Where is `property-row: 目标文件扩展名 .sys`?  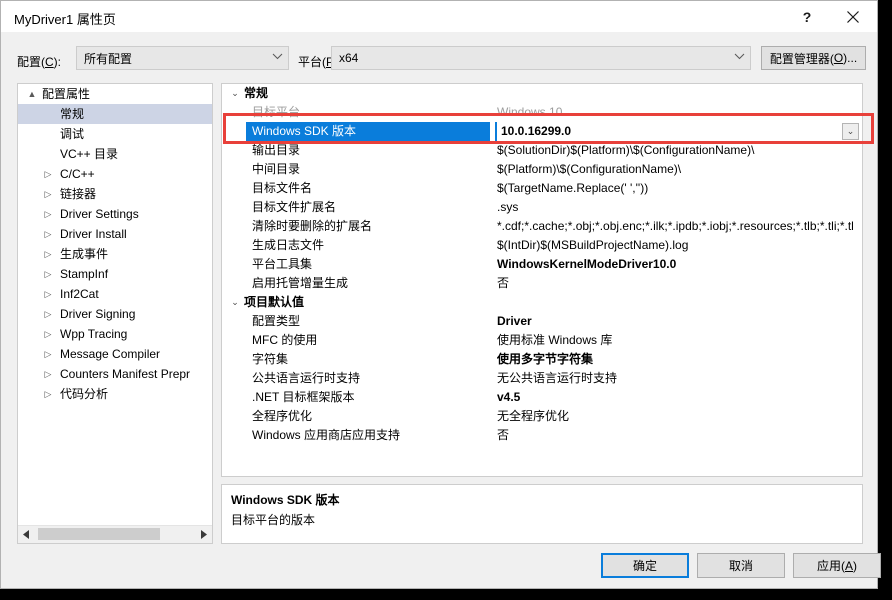 property-row: 目标文件扩展名 .sys is located at coordinates (542, 207).